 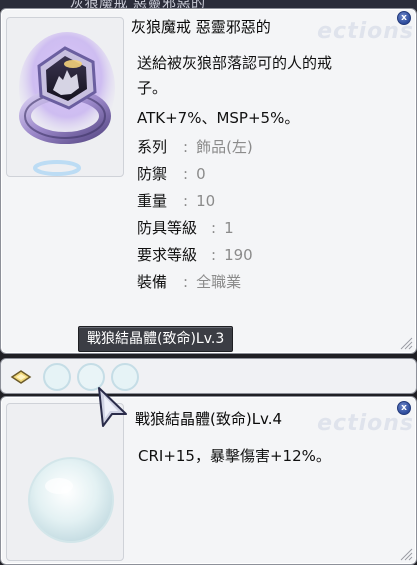 I want to click on item-description-line: ATK+7%、MSP+5%。, so click(x=218, y=118).